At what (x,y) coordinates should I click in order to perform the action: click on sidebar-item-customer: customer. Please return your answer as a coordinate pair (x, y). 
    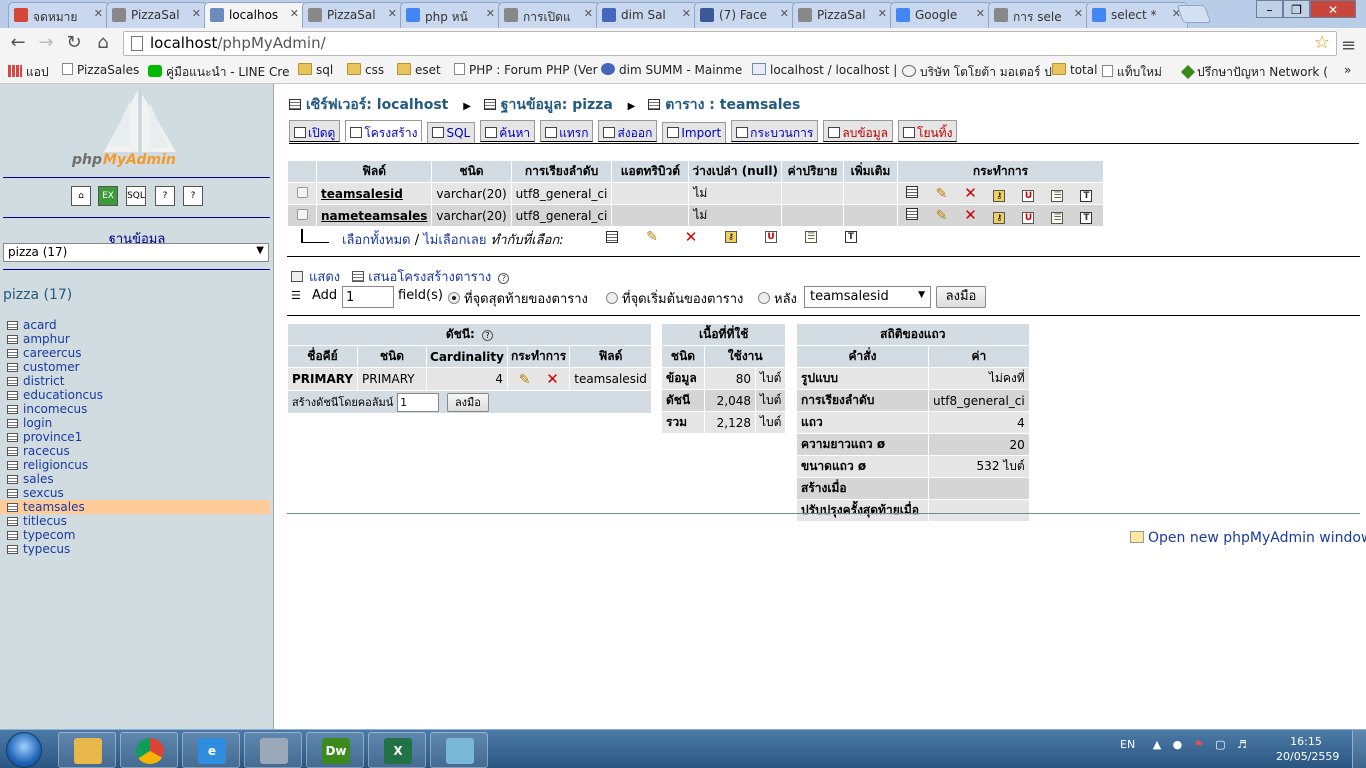
    Looking at the image, I should click on (137, 367).